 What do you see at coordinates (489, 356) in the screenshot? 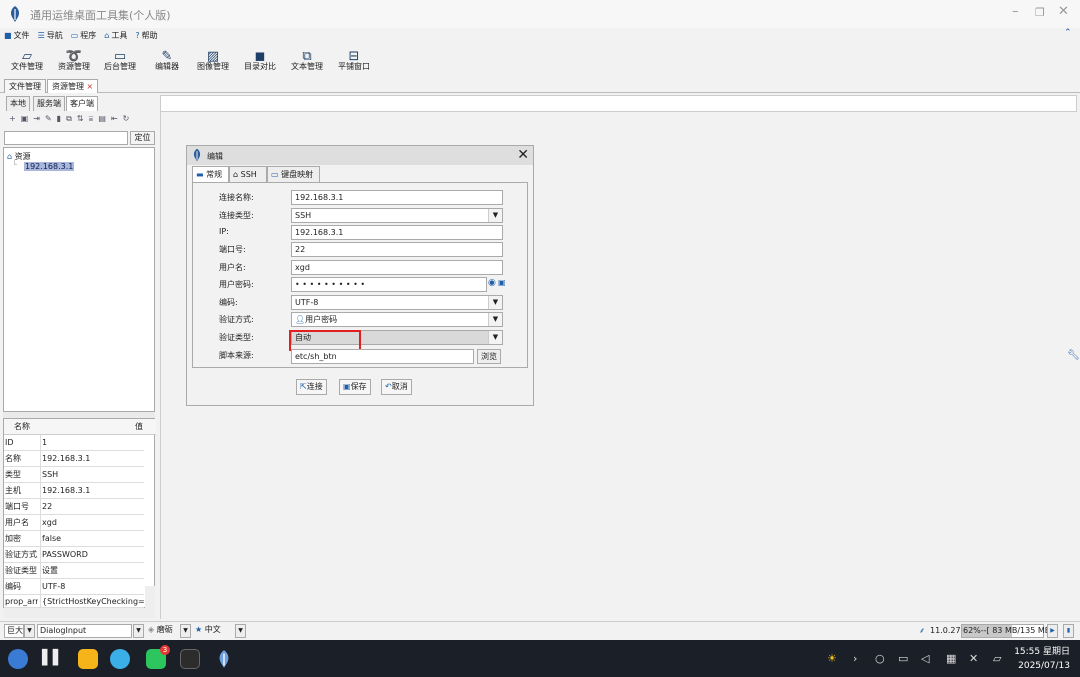
I see `browse-button: 浏览` at bounding box center [489, 356].